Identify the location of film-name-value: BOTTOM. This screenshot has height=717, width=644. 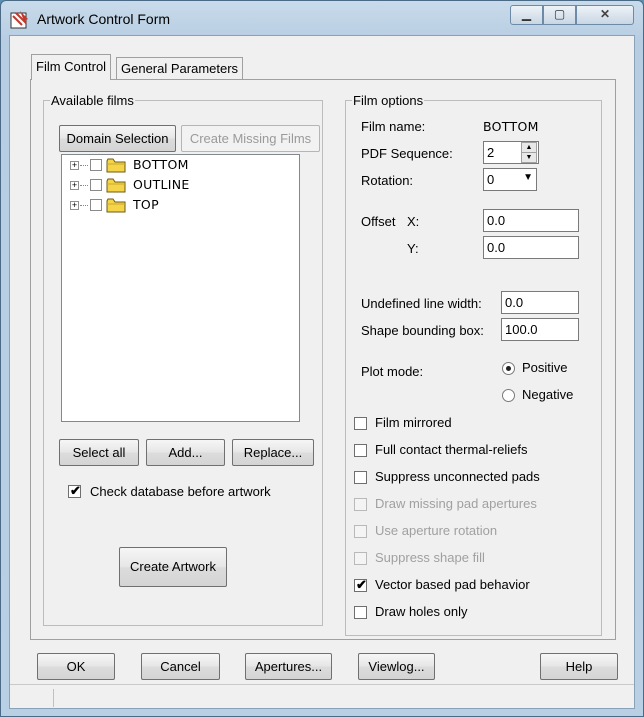
(511, 126).